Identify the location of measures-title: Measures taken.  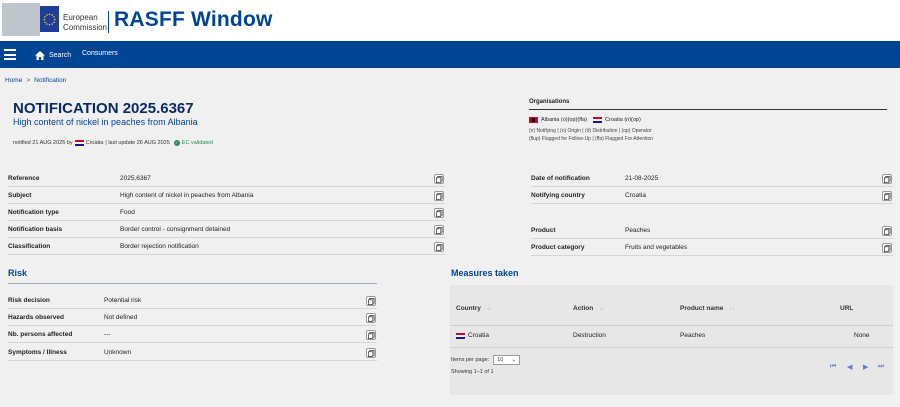
(485, 273).